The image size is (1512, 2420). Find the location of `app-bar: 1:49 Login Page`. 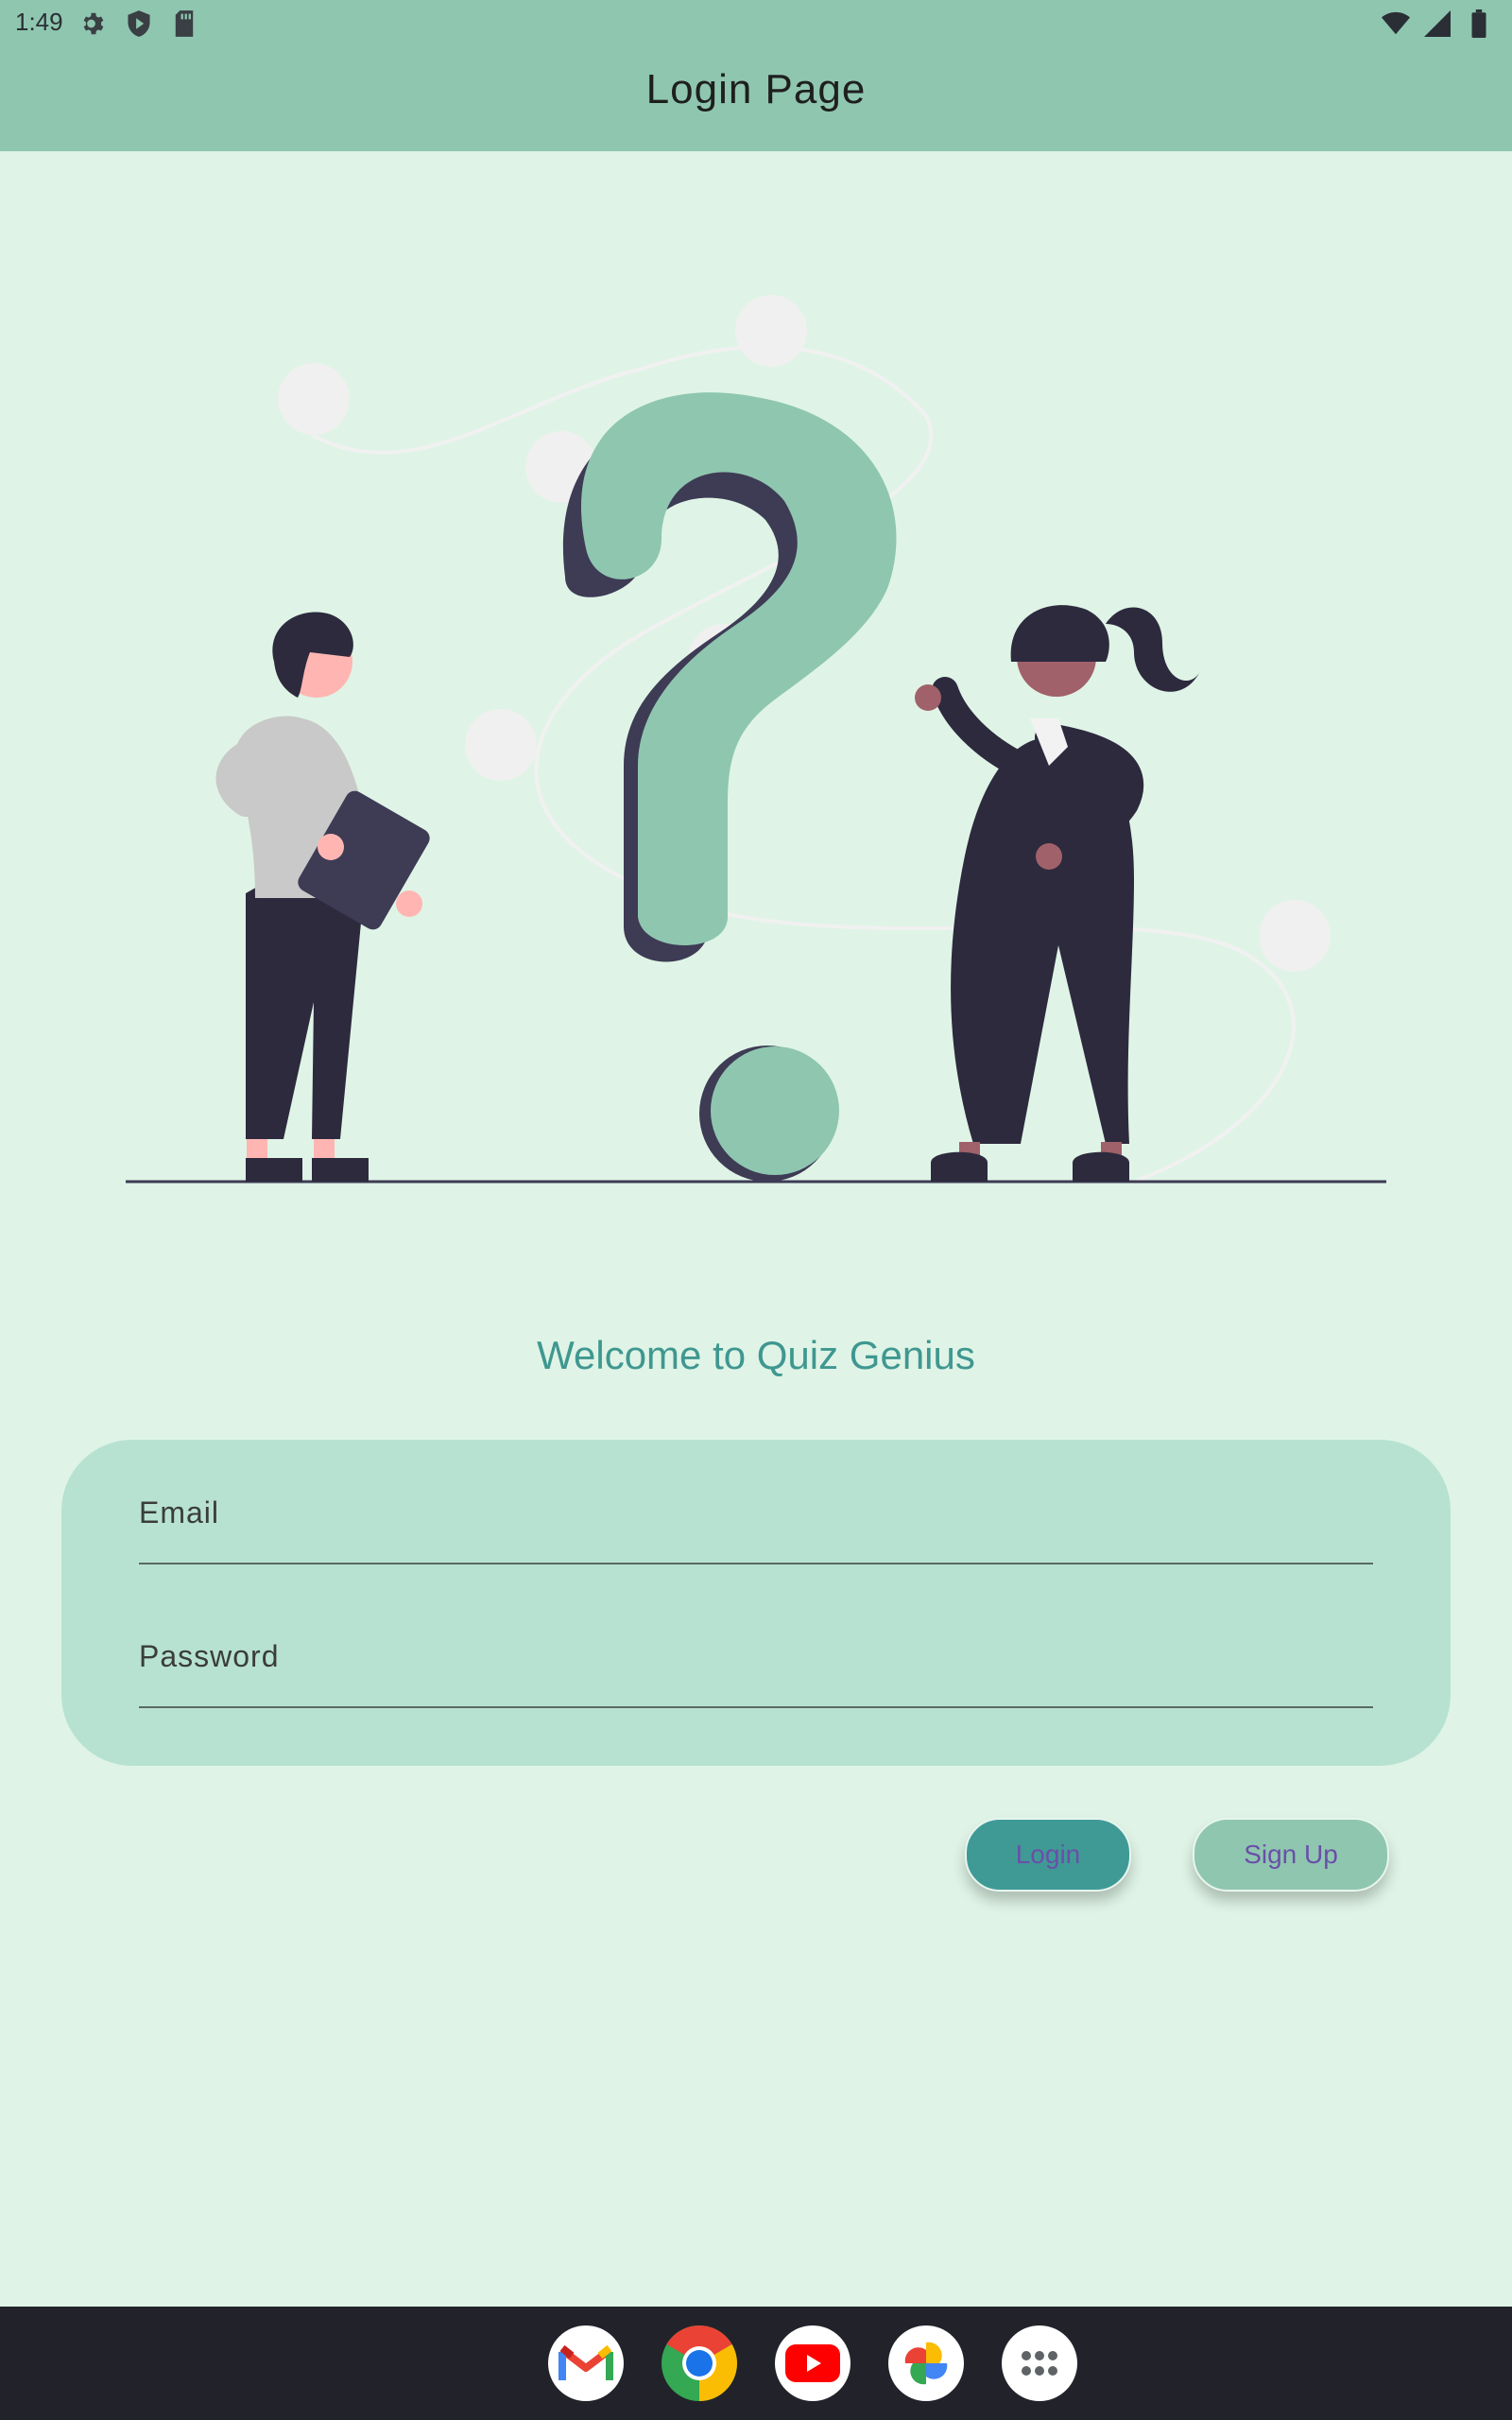

app-bar: 1:49 Login Page is located at coordinates (756, 75).